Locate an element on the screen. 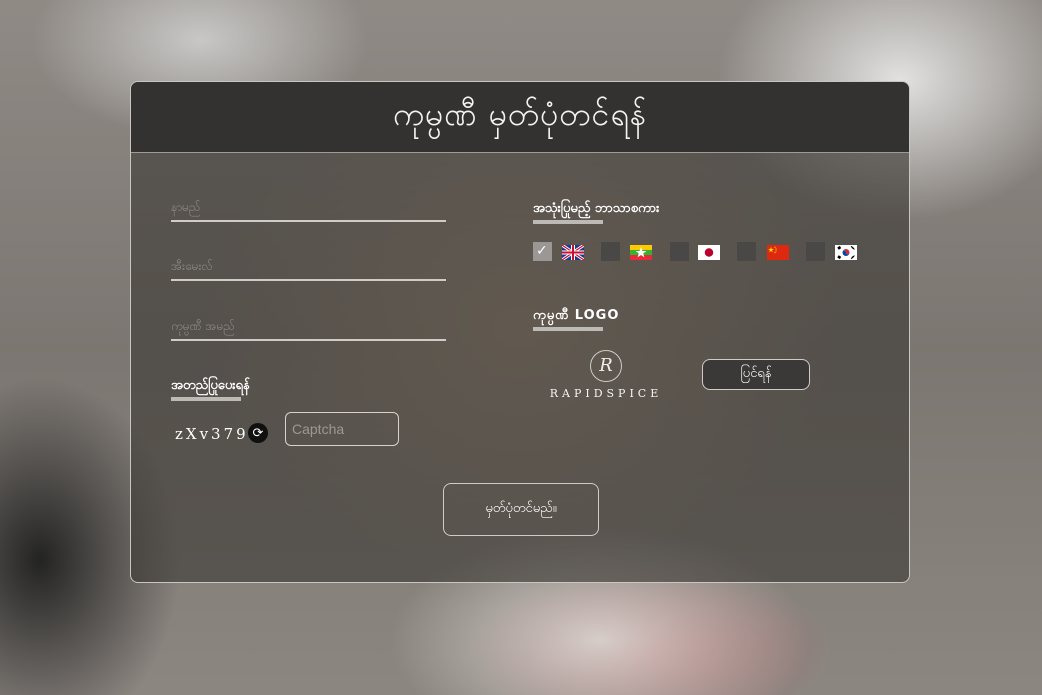  company-logo: R RAPIDSPICE is located at coordinates (606, 375).